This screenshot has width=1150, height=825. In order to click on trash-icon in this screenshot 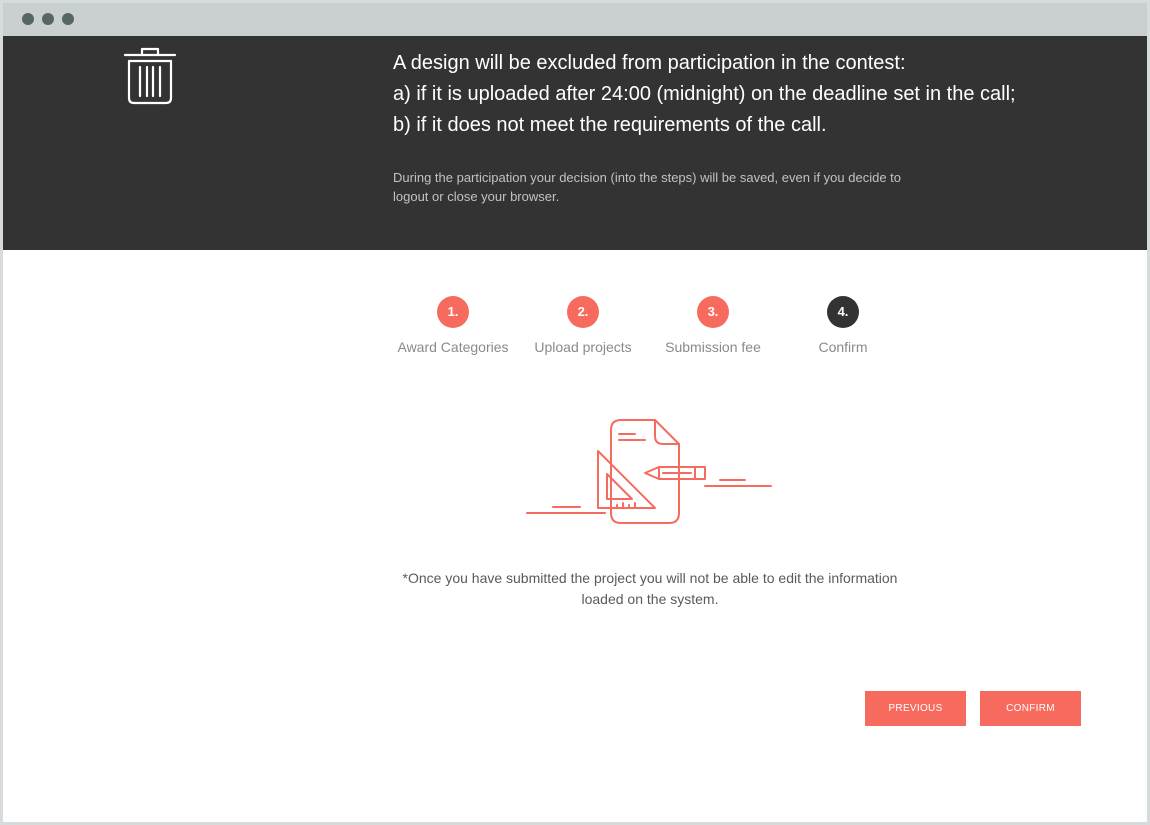, I will do `click(150, 76)`.